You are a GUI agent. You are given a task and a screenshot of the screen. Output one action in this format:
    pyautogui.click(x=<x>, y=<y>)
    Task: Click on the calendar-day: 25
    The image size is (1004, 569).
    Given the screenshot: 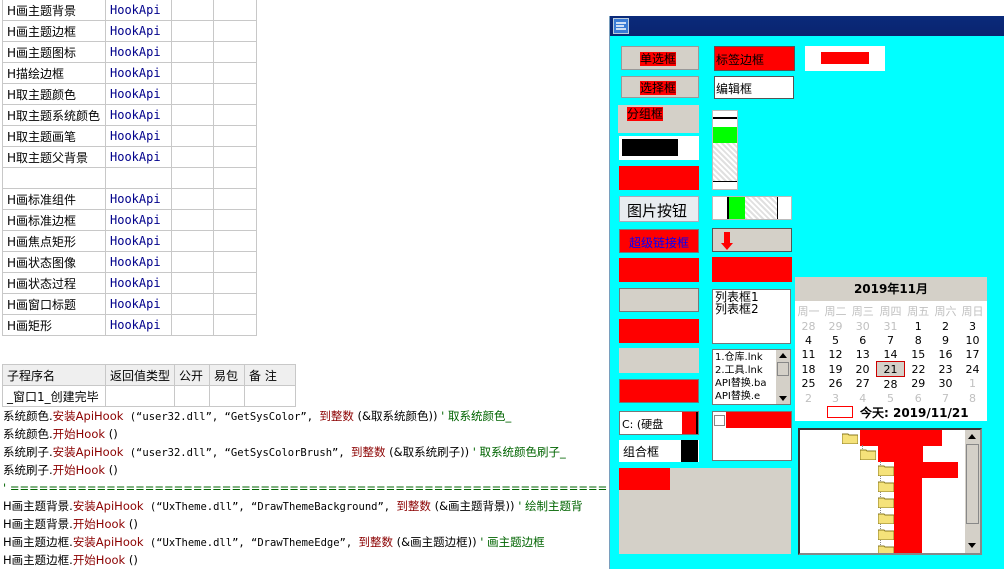 What is the action you would take?
    pyautogui.click(x=808, y=384)
    